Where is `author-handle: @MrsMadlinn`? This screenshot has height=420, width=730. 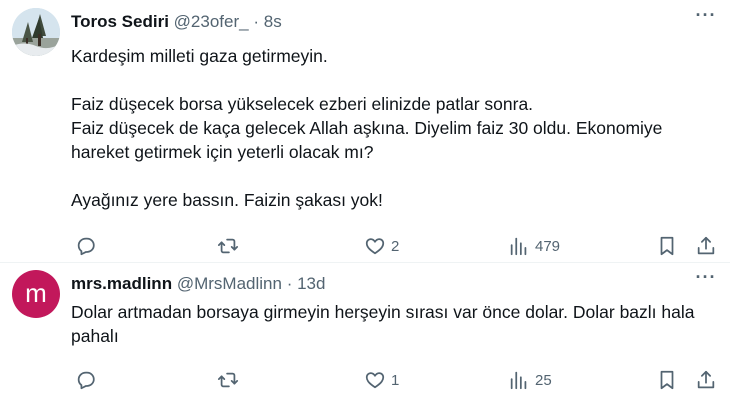
author-handle: @MrsMadlinn is located at coordinates (229, 283).